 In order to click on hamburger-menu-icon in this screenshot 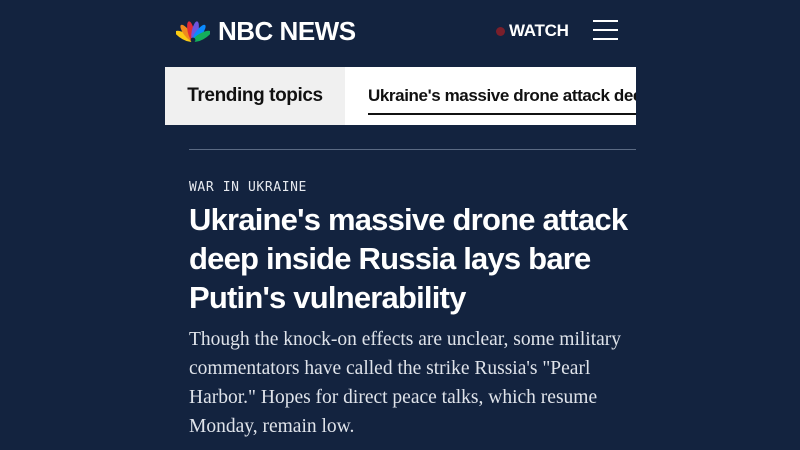, I will do `click(605, 30)`.